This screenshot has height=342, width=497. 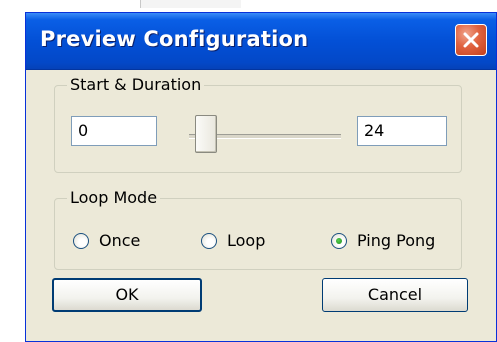 I want to click on loop-mode-label: Loop Mode, so click(x=114, y=197).